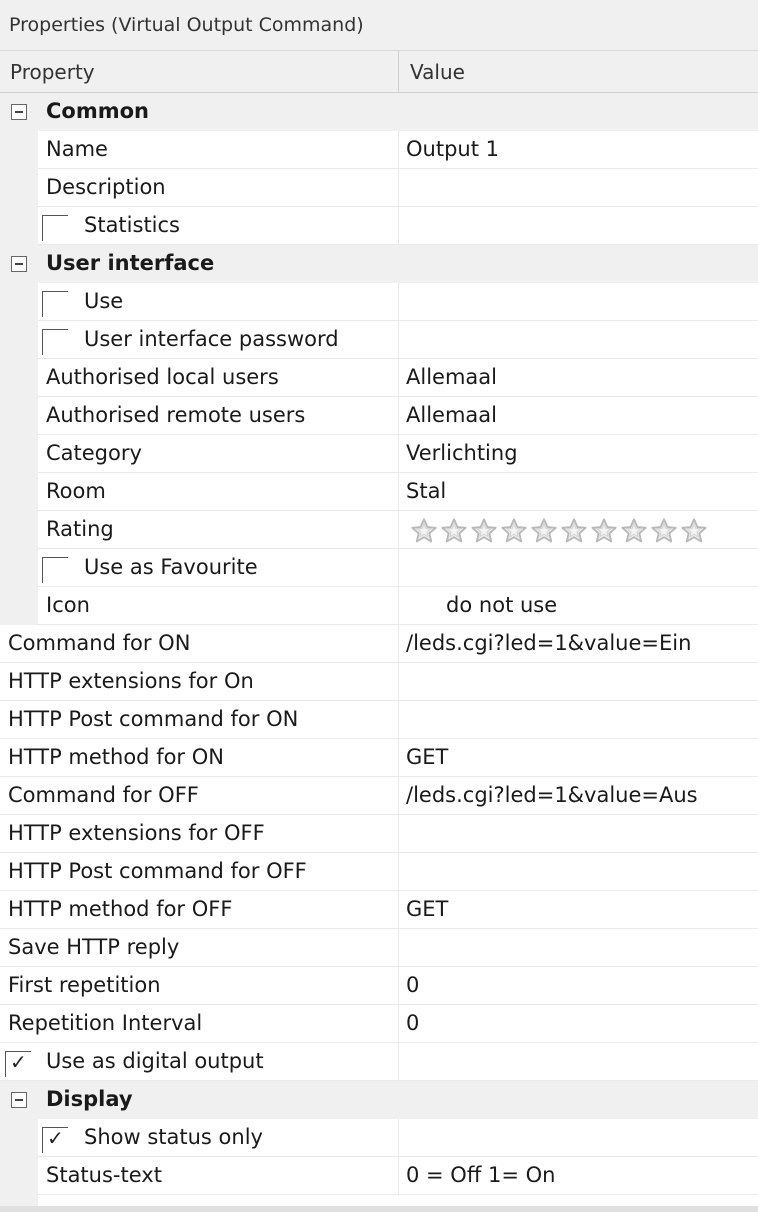  I want to click on property-row-use: Use, so click(379, 302).